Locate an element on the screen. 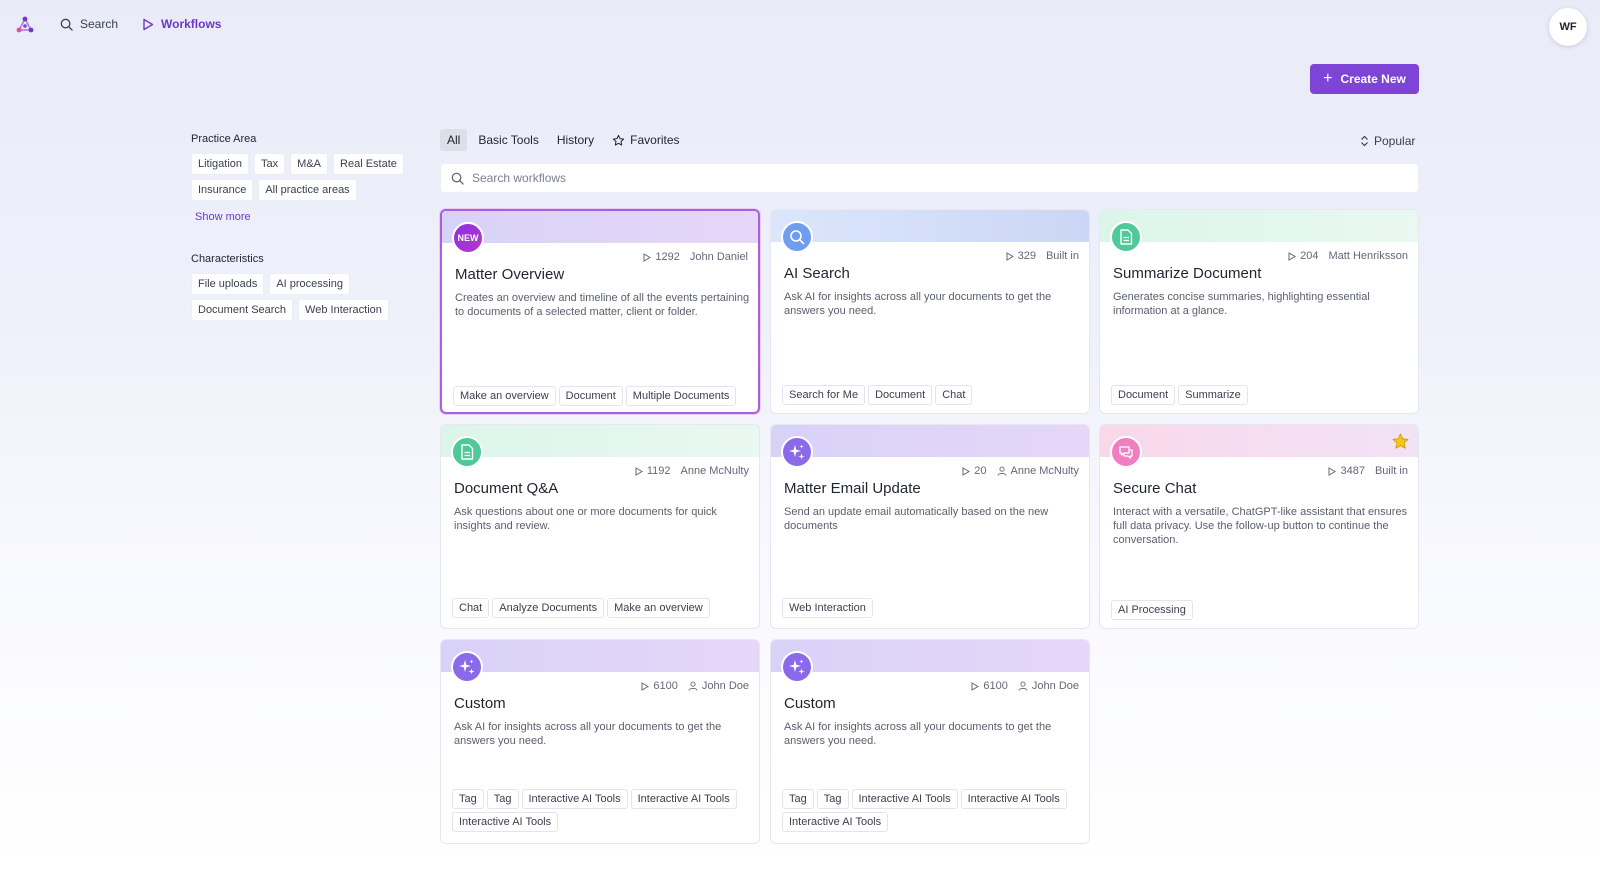  char-chip-ai-processing: AI processing is located at coordinates (309, 284).